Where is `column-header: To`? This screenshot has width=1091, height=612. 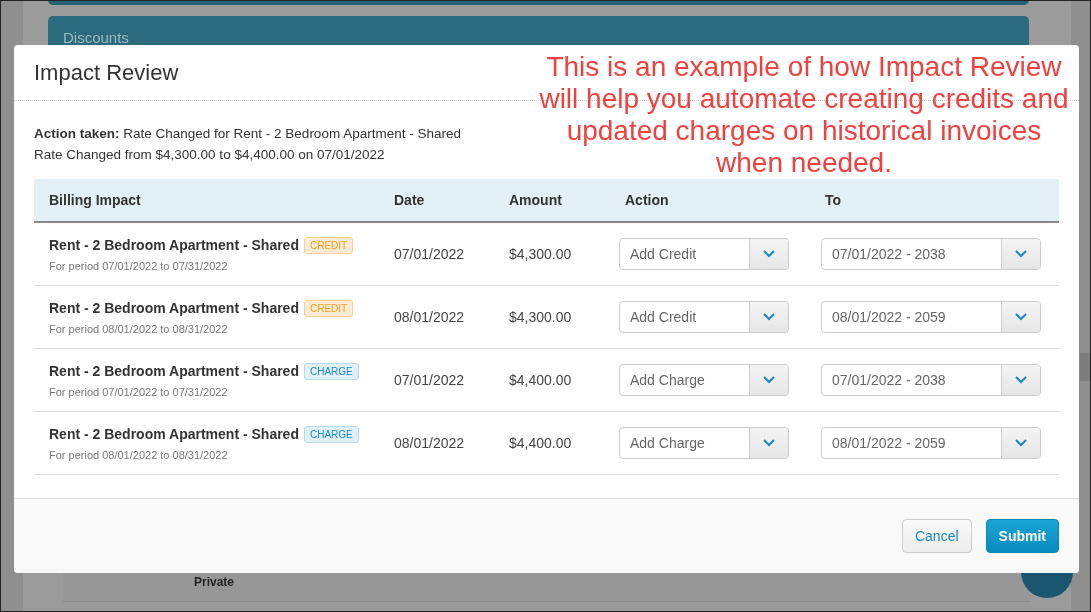 column-header: To is located at coordinates (833, 200).